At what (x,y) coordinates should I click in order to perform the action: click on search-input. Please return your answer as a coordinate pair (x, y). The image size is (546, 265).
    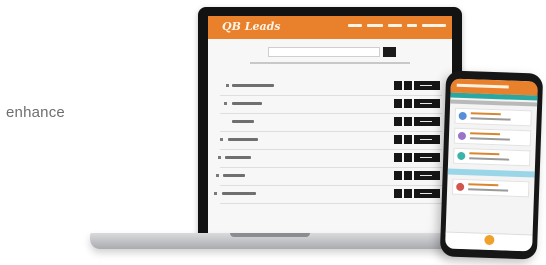
    Looking at the image, I should click on (324, 52).